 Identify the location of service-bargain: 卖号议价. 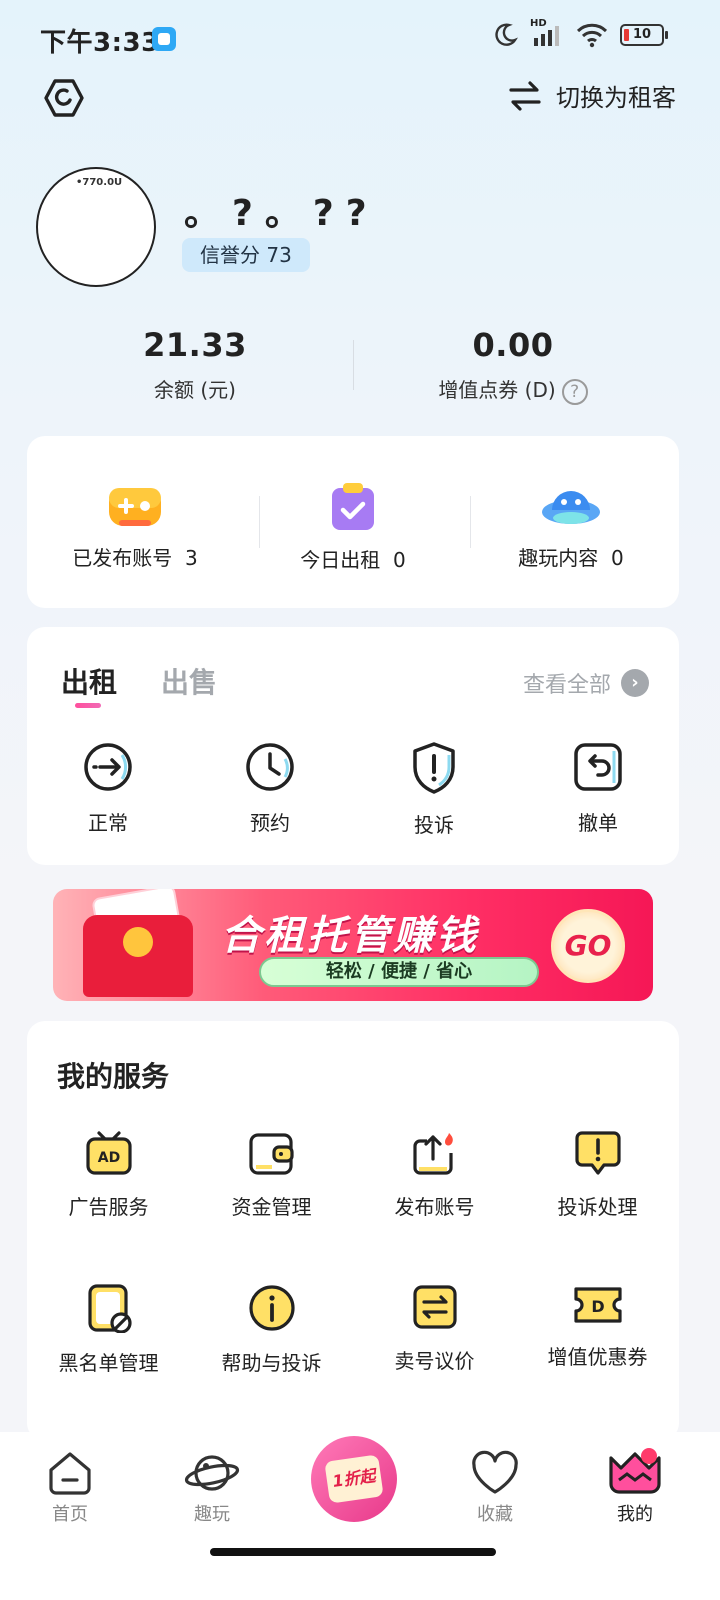
(434, 1328).